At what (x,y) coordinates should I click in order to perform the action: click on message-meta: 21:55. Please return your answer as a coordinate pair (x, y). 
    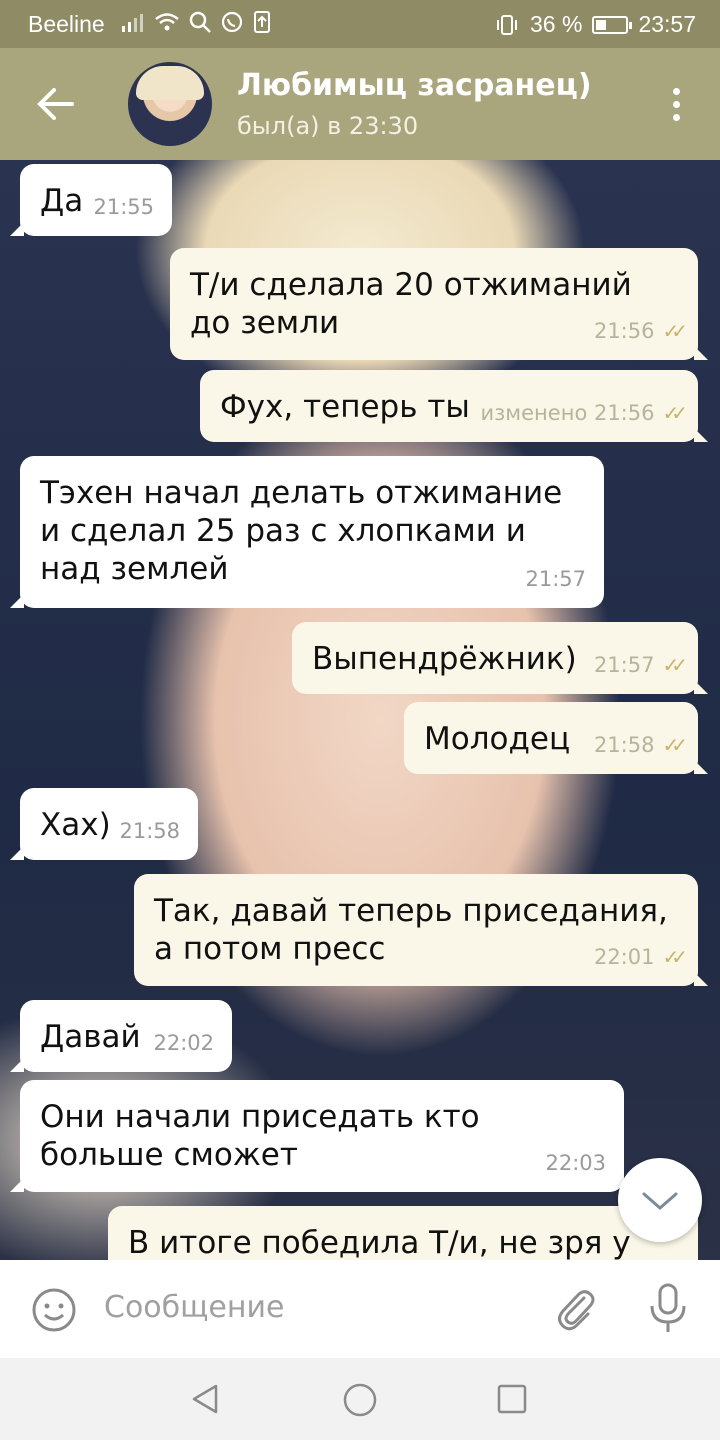
    Looking at the image, I should click on (123, 207).